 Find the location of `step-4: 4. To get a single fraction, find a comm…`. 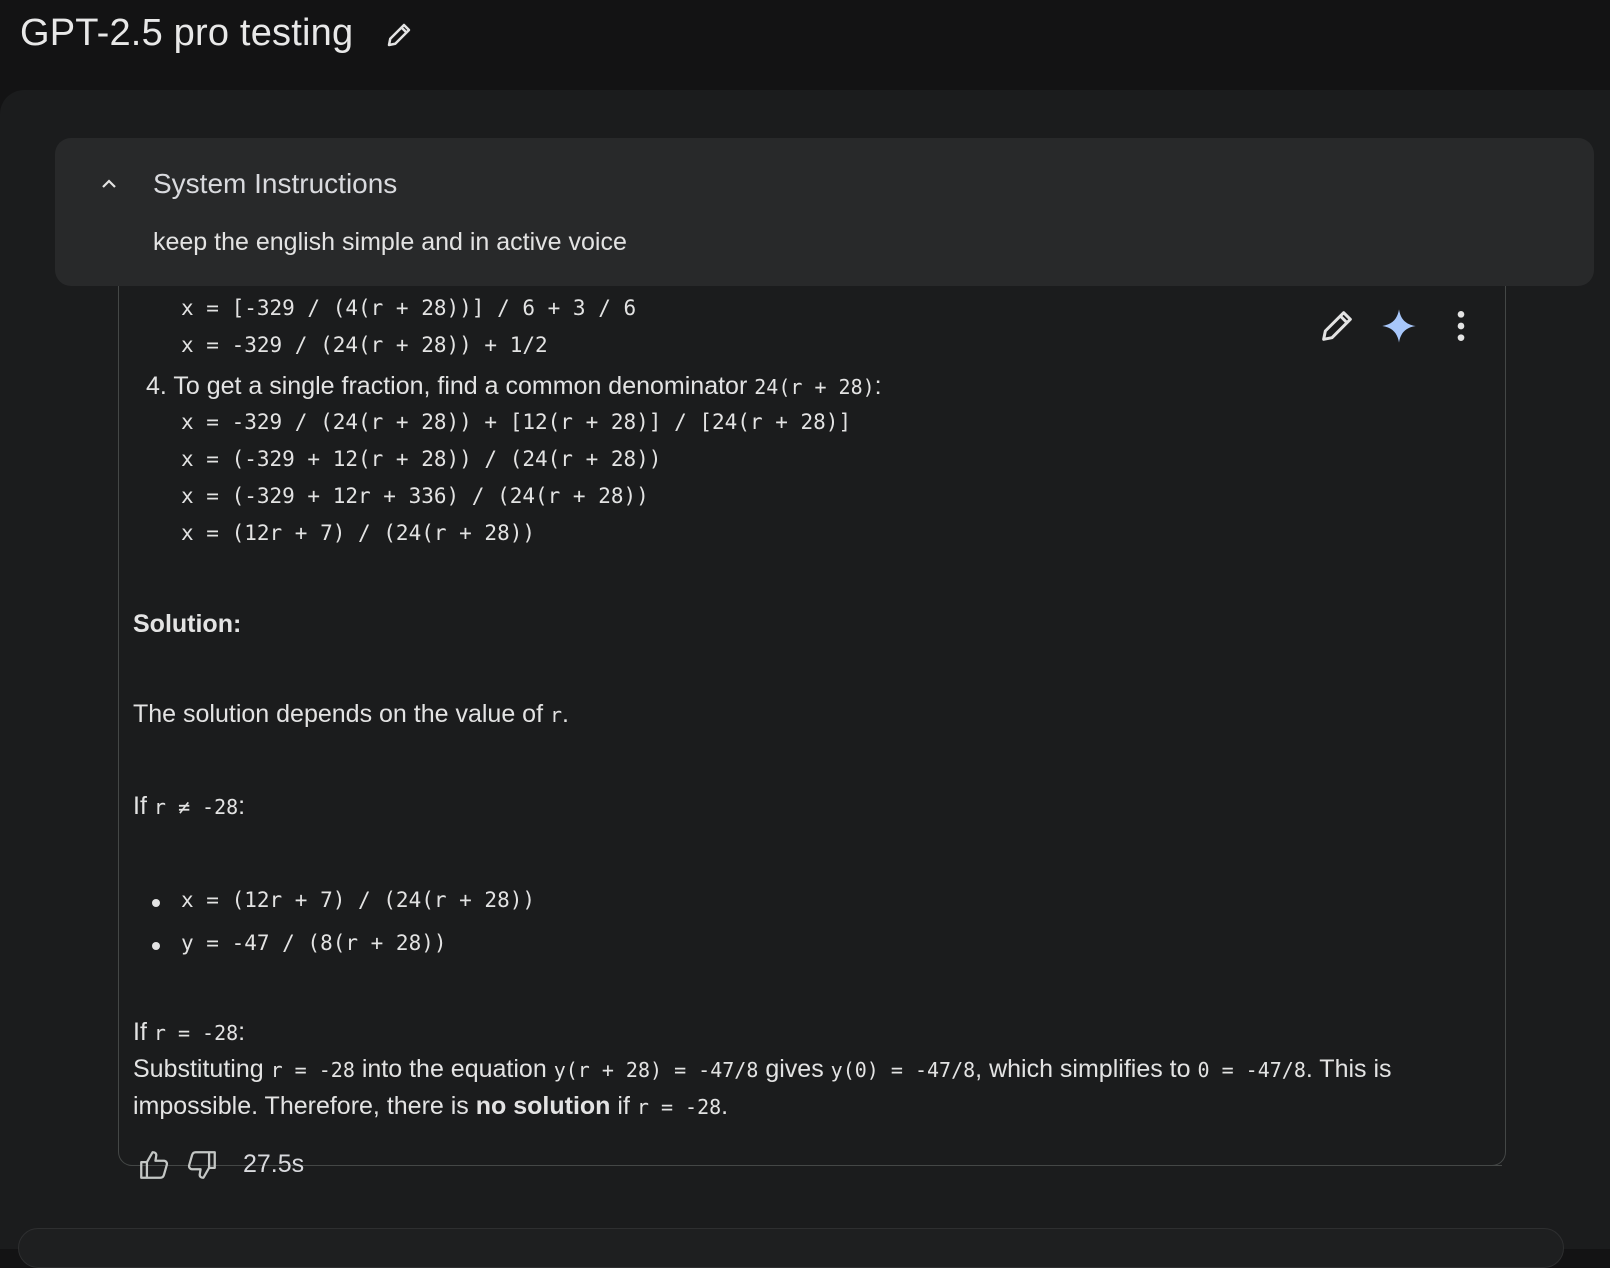

step-4: 4. To get a single fraction, find a comm… is located at coordinates (514, 386).